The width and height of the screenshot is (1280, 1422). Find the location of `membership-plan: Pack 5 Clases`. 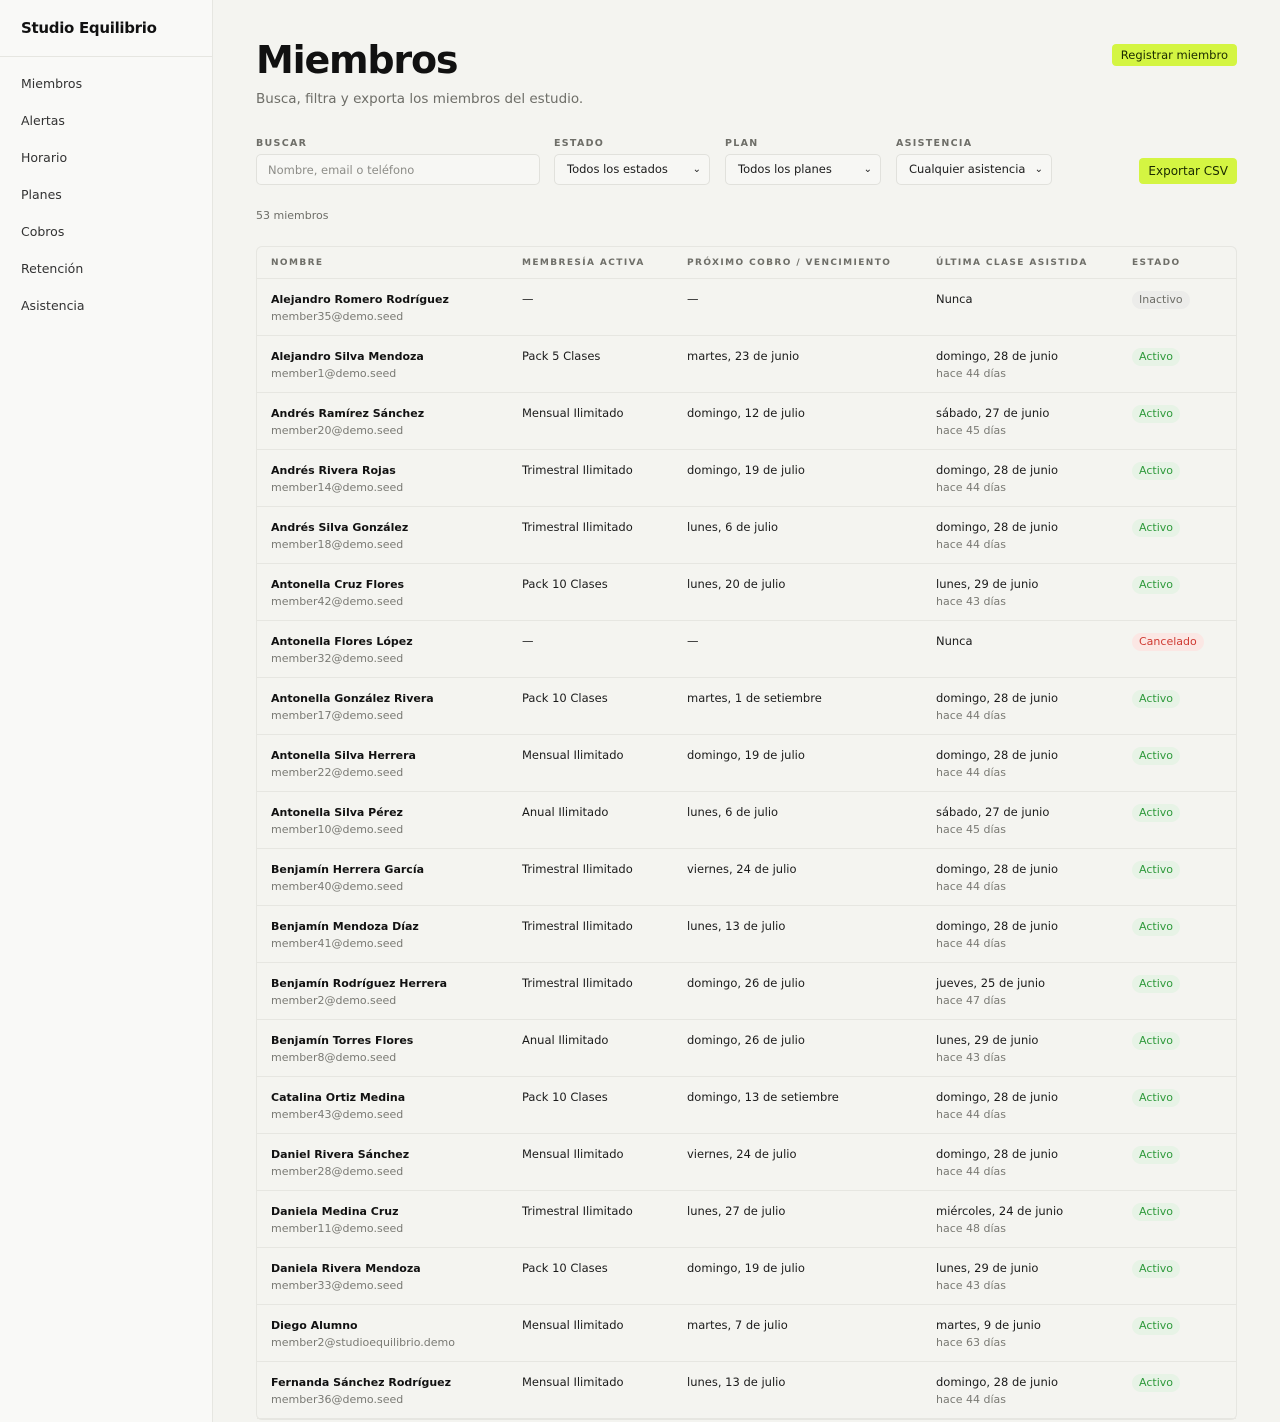

membership-plan: Pack 5 Clases is located at coordinates (561, 356).